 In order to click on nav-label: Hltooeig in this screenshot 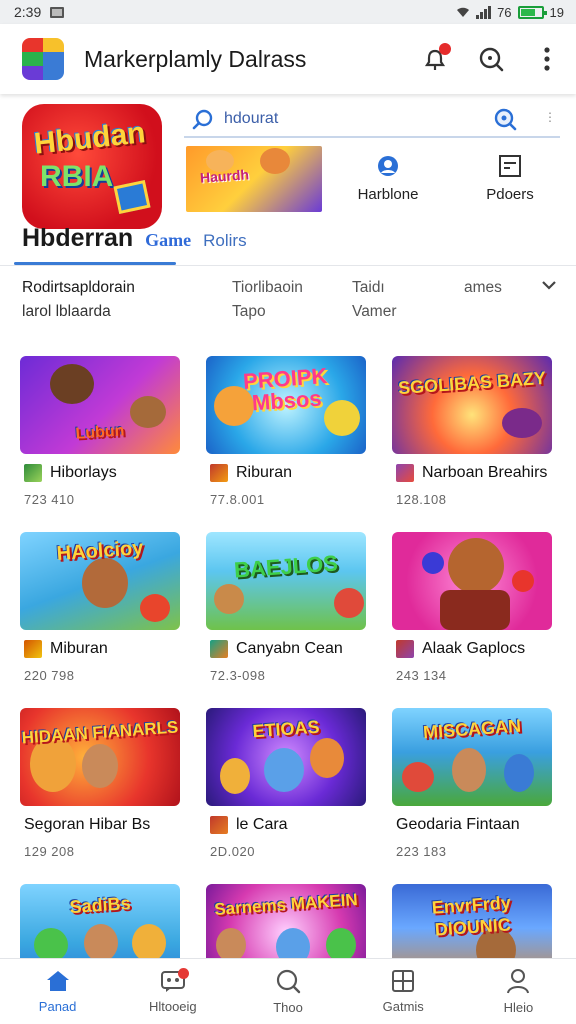, I will do `click(172, 1006)`.